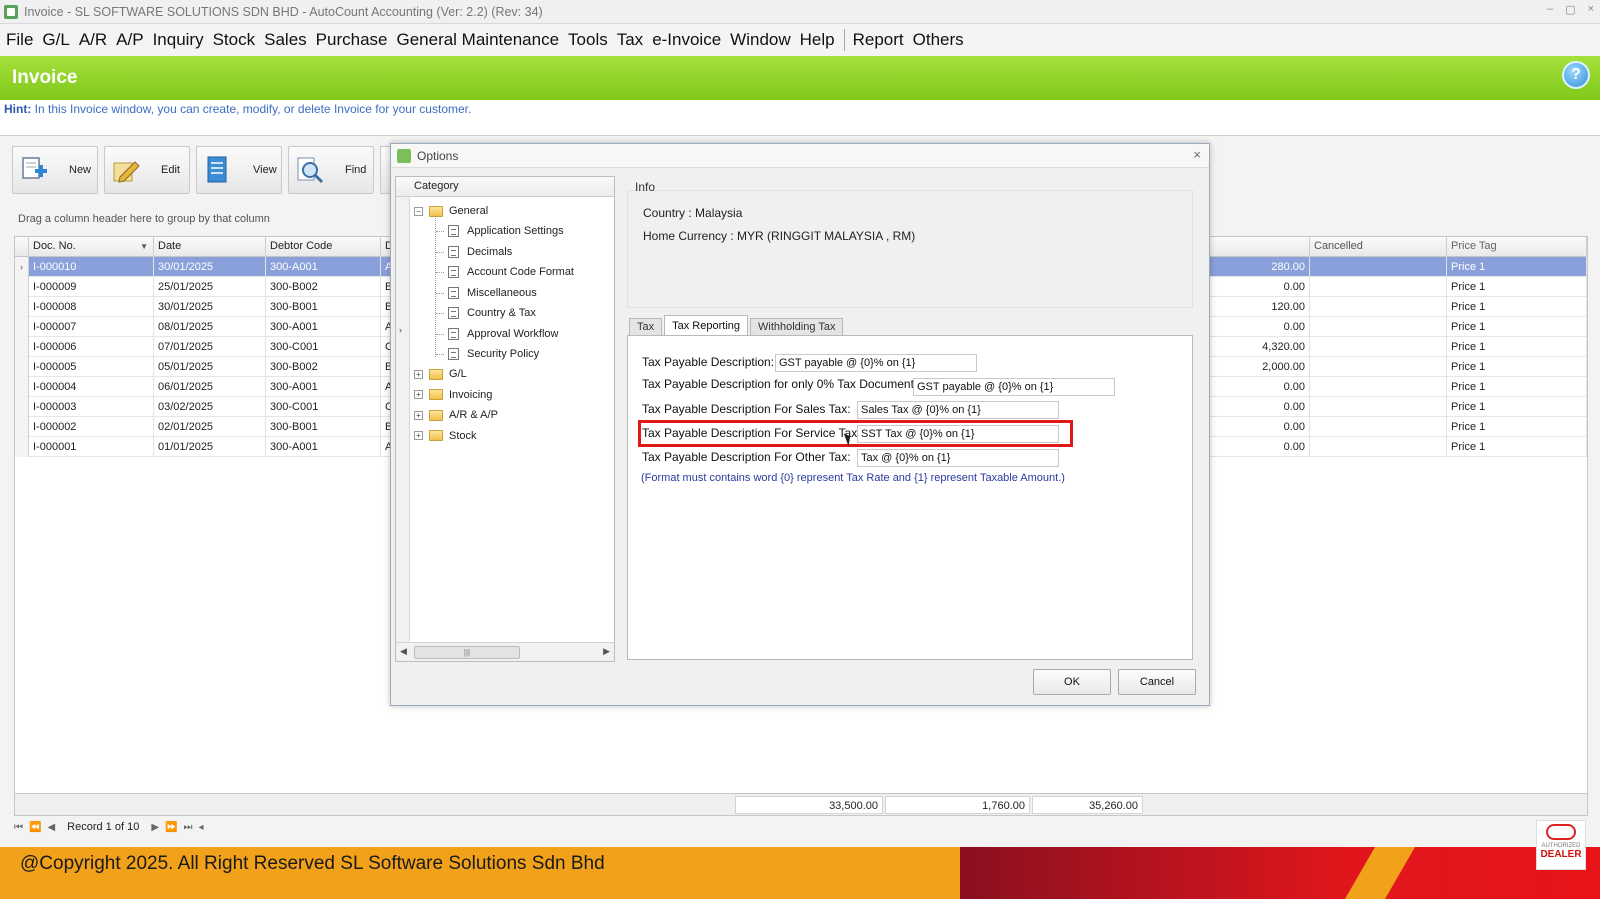 The width and height of the screenshot is (1600, 899). What do you see at coordinates (93, 40) in the screenshot?
I see `menu-ar: A/R` at bounding box center [93, 40].